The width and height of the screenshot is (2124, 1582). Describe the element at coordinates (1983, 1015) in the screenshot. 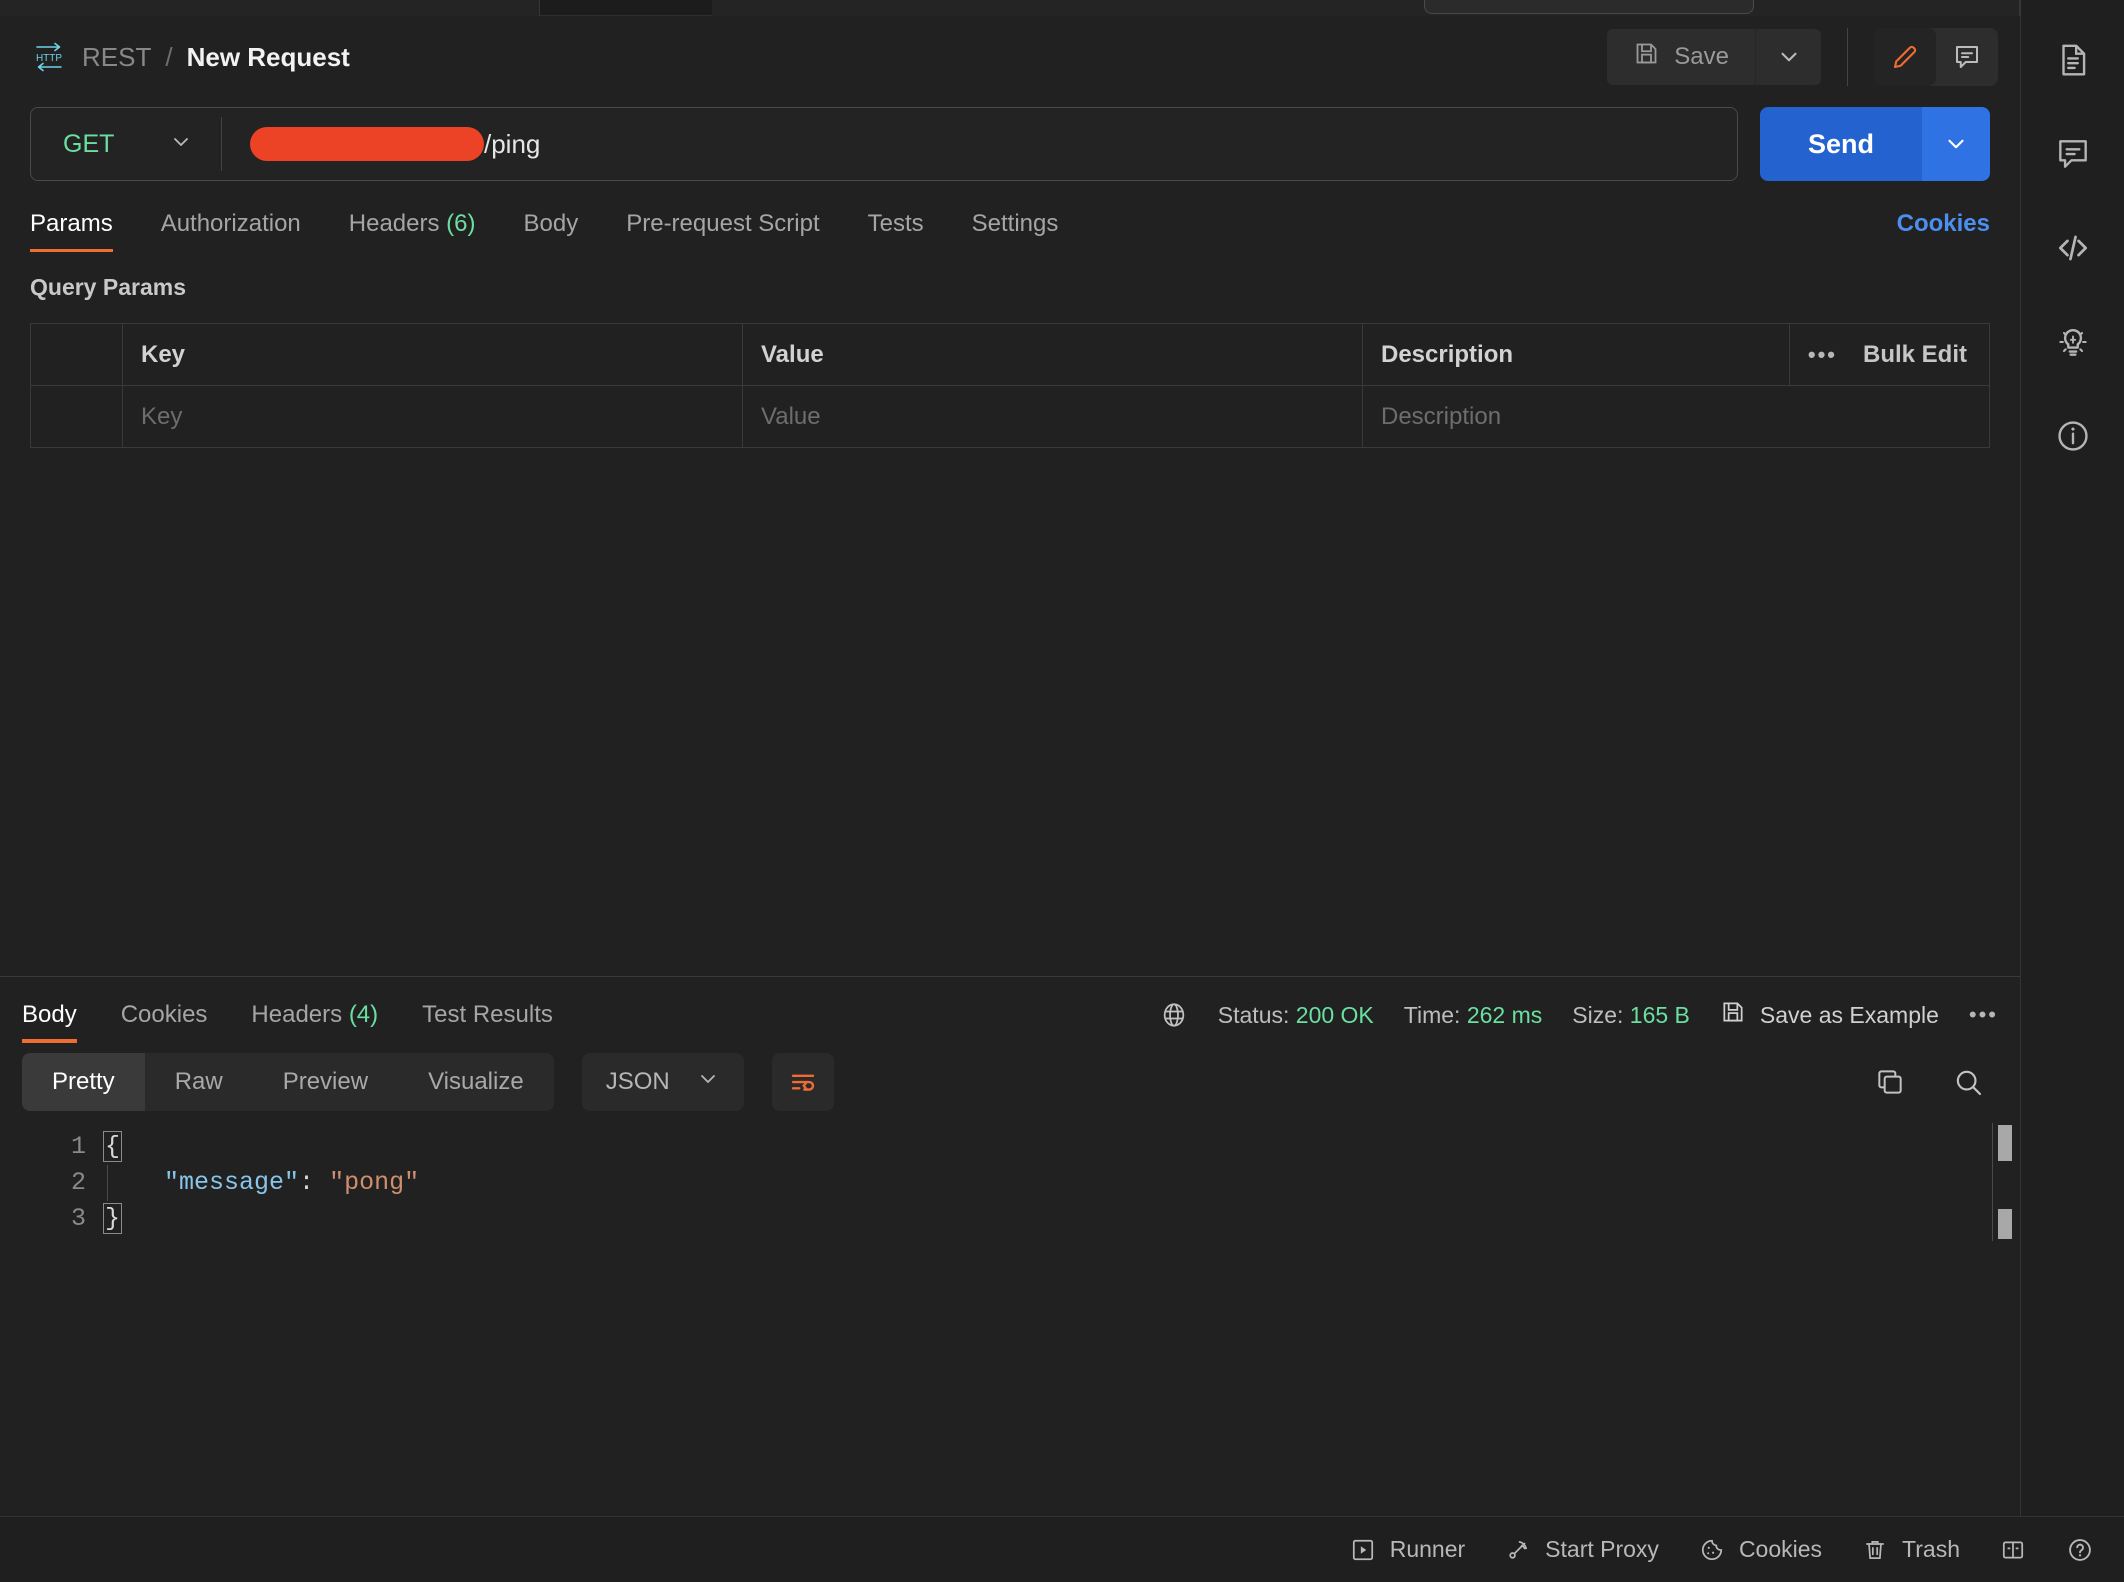

I see `response-more-icon: •••` at that location.